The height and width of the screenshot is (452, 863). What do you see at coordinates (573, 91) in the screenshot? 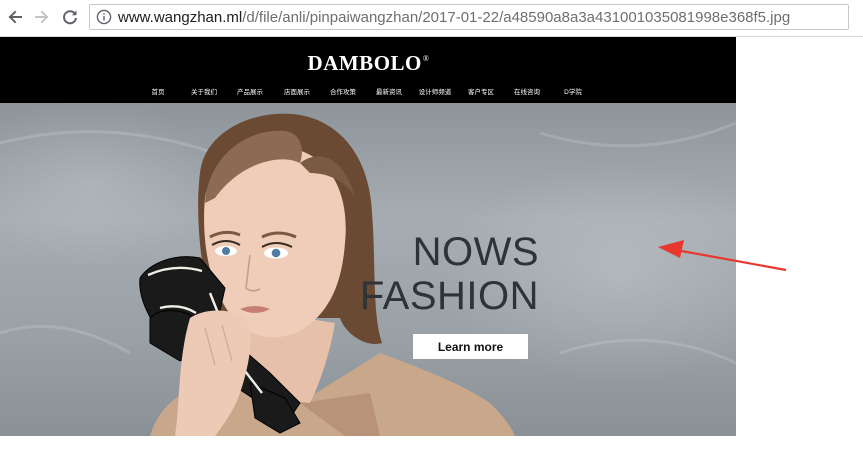
I see `nav-item-academy: D学院` at bounding box center [573, 91].